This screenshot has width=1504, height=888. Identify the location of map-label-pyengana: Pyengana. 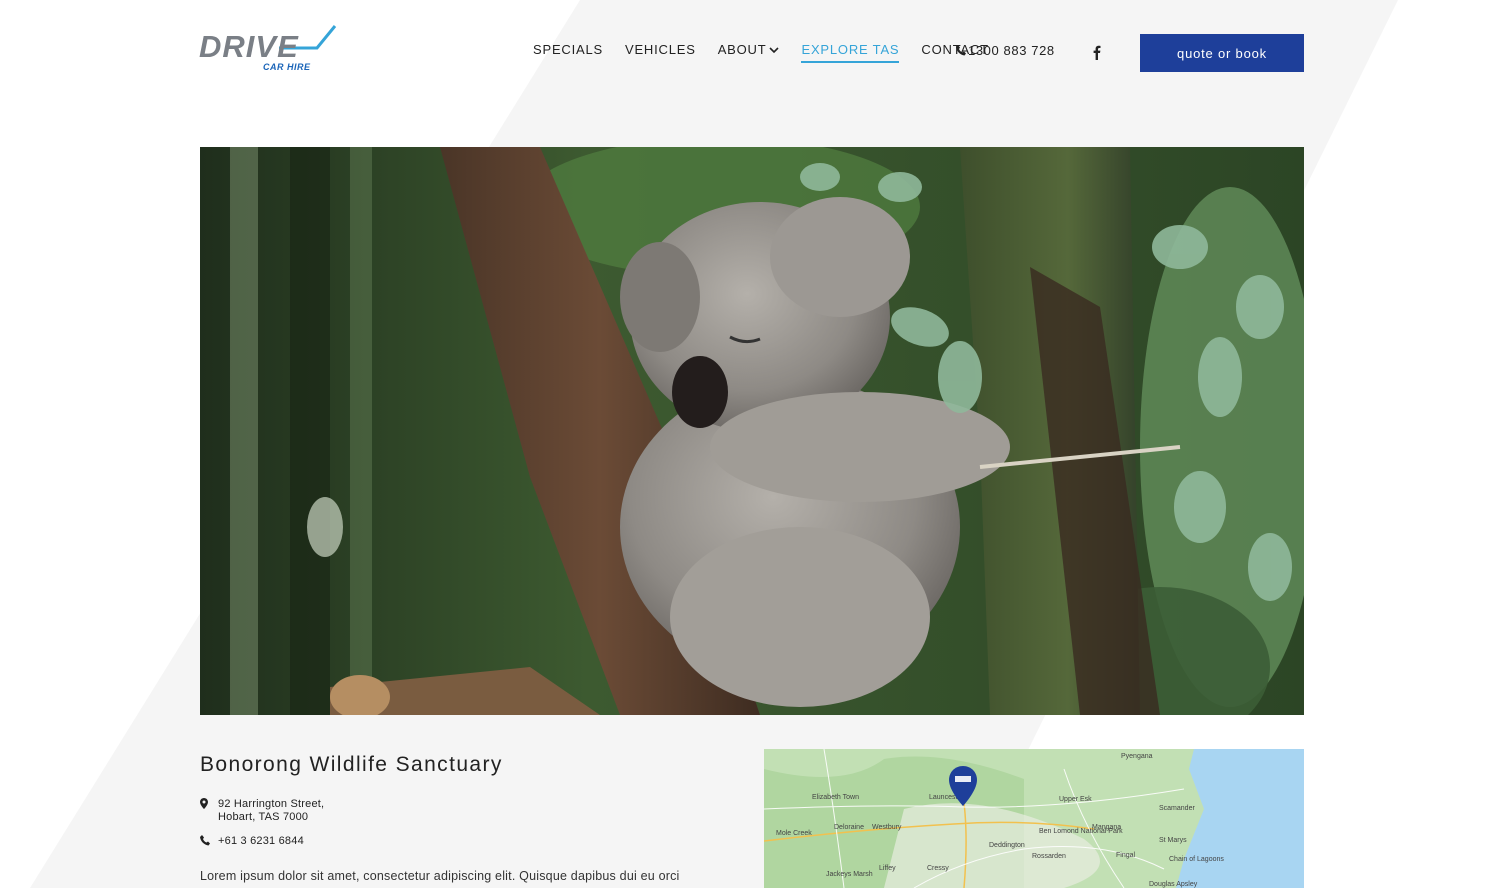
(1137, 756).